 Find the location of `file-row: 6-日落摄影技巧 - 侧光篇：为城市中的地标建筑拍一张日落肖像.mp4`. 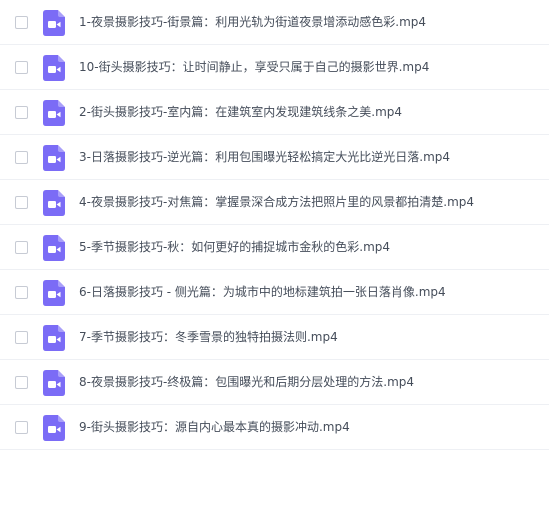

file-row: 6-日落摄影技巧 - 侧光篇：为城市中的地标建筑拍一张日落肖像.mp4 is located at coordinates (274, 292).